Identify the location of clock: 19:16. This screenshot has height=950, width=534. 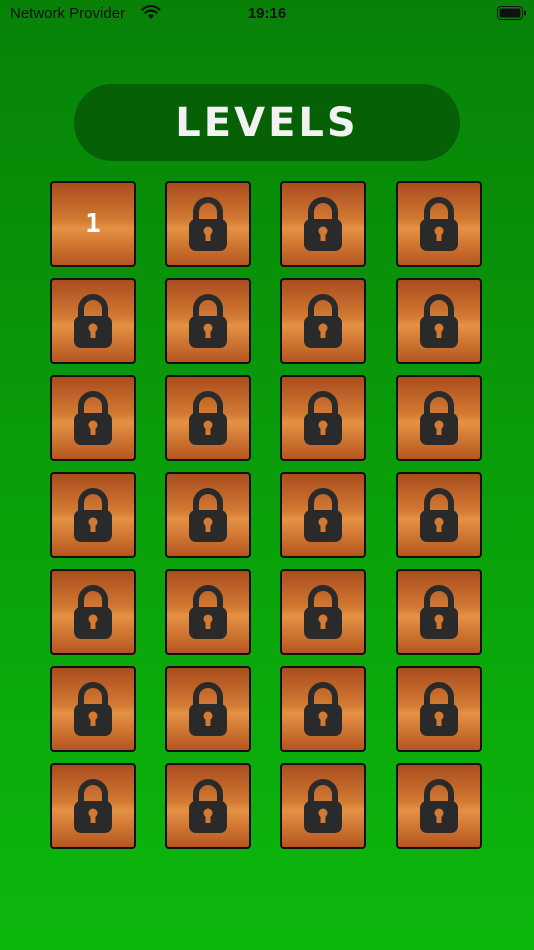
(267, 13).